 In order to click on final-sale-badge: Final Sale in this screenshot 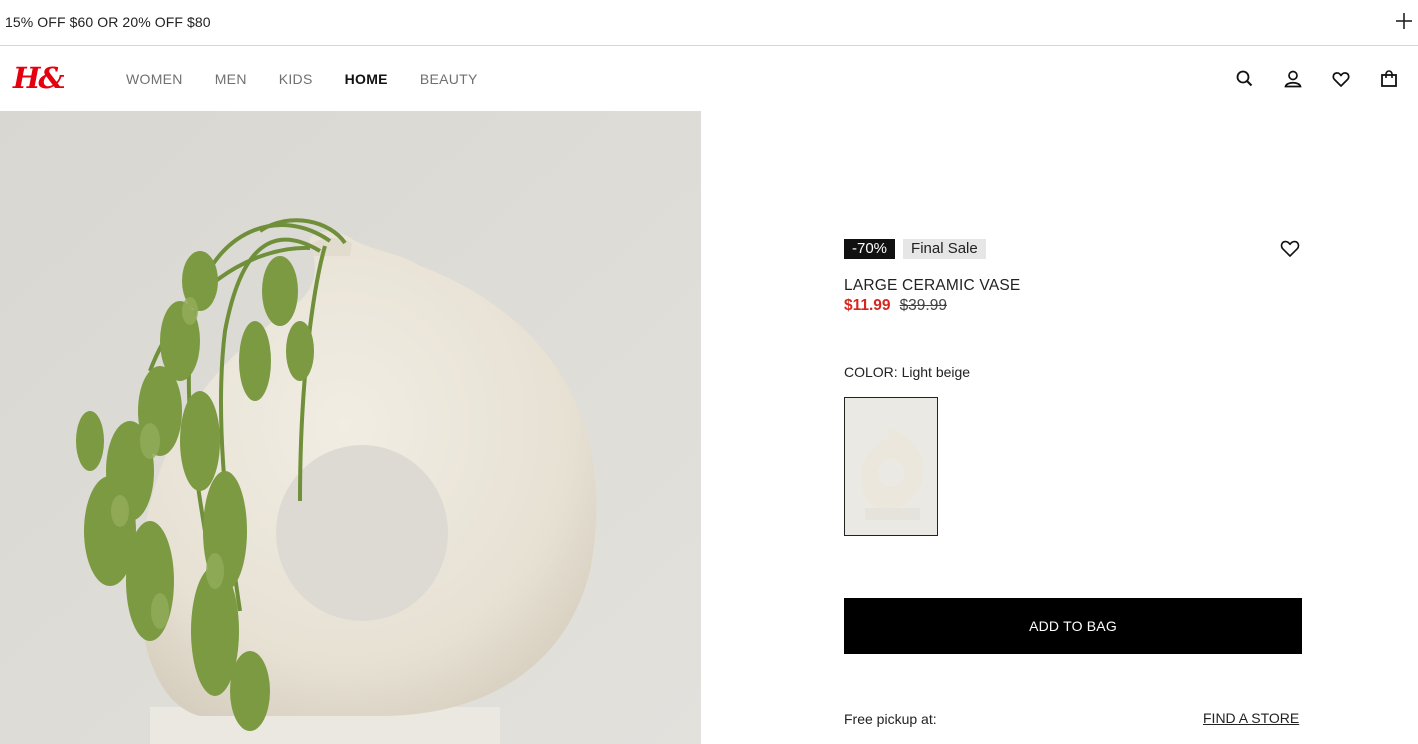, I will do `click(944, 249)`.